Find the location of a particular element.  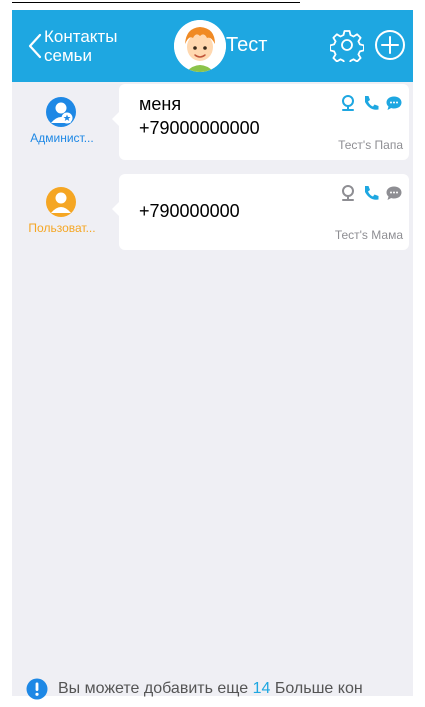

contact-name: меня is located at coordinates (160, 104).